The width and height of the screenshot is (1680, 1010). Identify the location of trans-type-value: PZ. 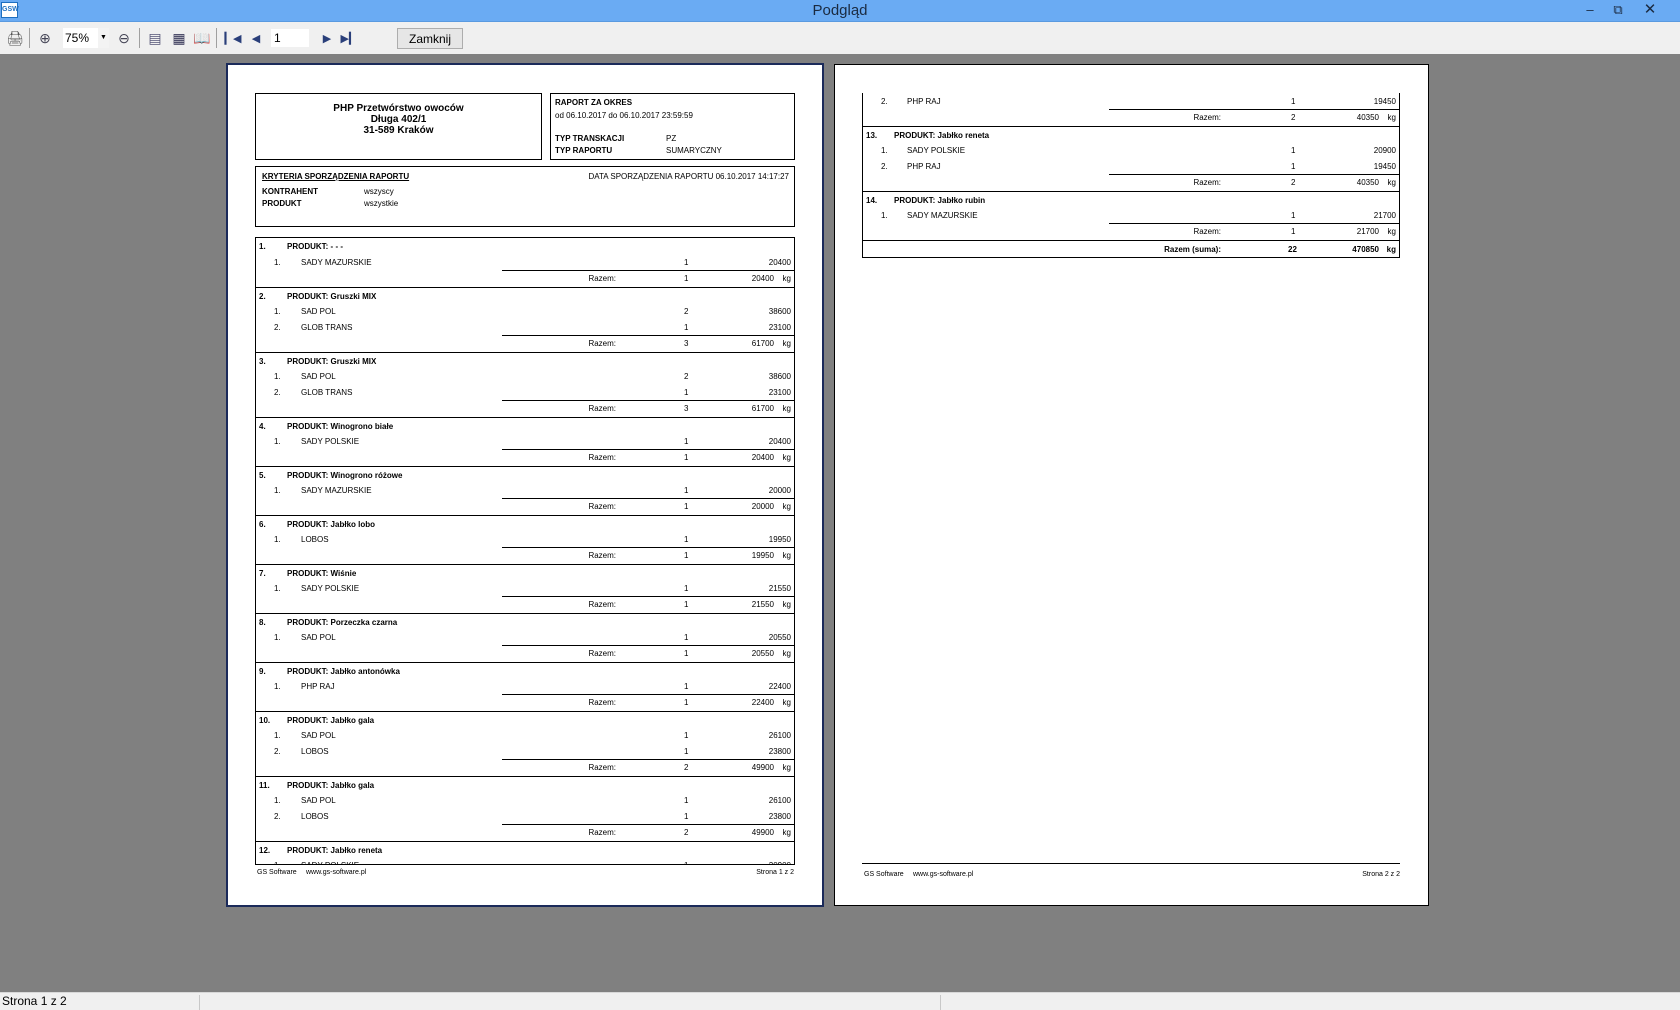
(671, 138).